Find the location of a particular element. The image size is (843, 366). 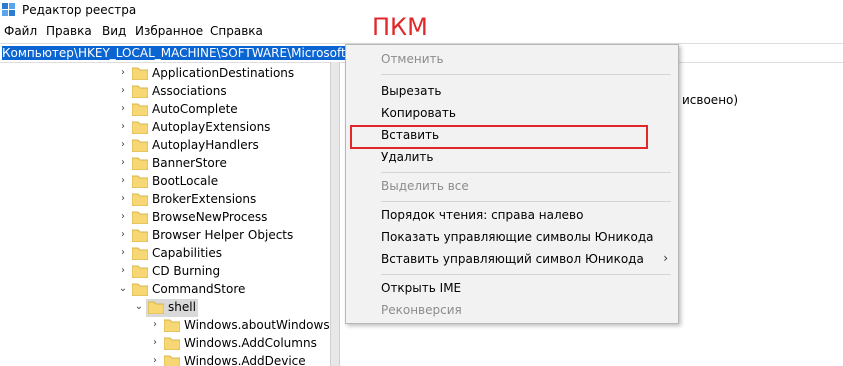

tree-item: › BannerStore is located at coordinates (165, 164).